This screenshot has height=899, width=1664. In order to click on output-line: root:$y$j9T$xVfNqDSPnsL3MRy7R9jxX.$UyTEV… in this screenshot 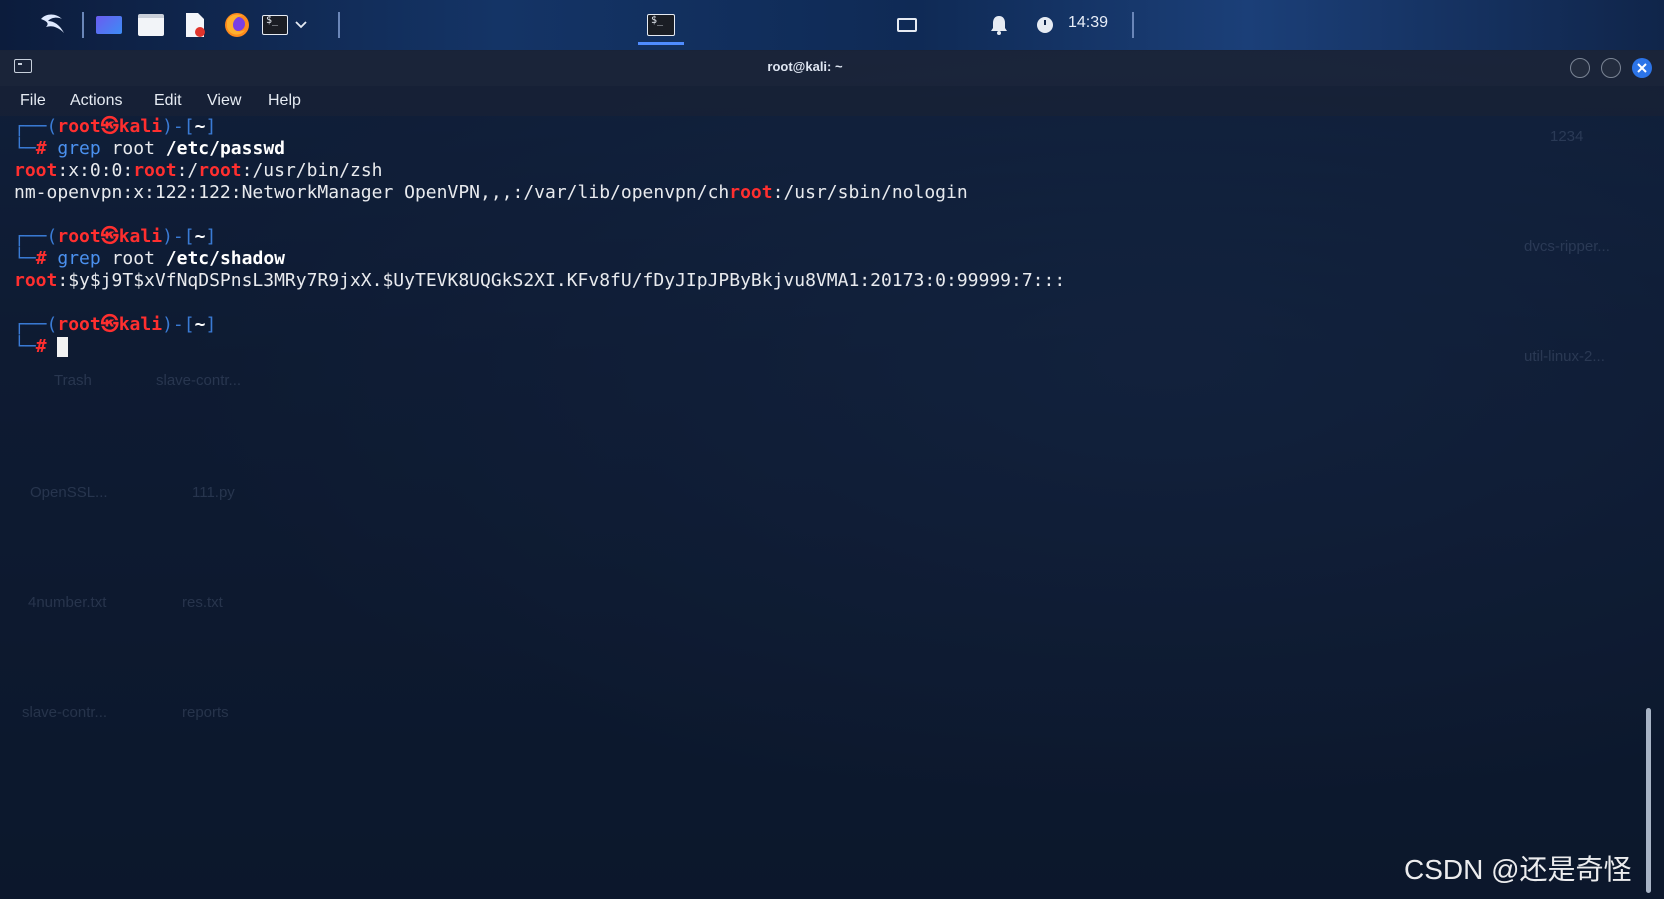, I will do `click(539, 281)`.